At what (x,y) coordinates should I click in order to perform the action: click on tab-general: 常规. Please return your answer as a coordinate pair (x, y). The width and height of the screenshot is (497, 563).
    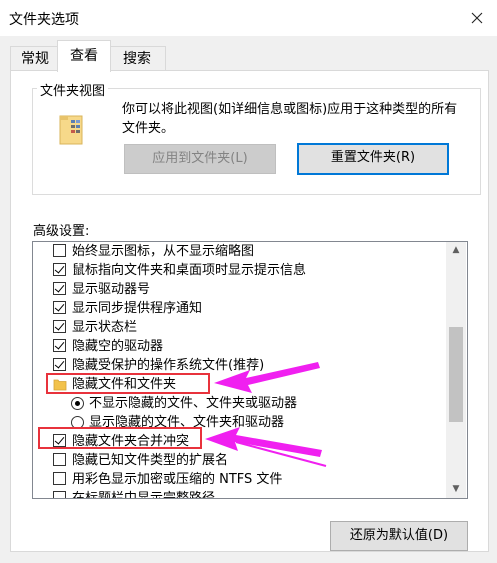
    Looking at the image, I should click on (35, 58).